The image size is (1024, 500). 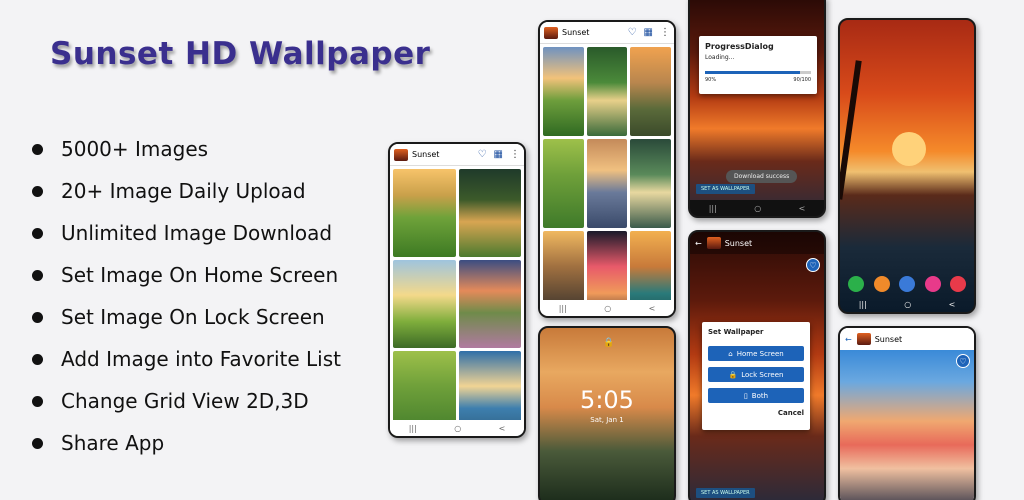 What do you see at coordinates (607, 400) in the screenshot?
I see `lock-clock: 5:05` at bounding box center [607, 400].